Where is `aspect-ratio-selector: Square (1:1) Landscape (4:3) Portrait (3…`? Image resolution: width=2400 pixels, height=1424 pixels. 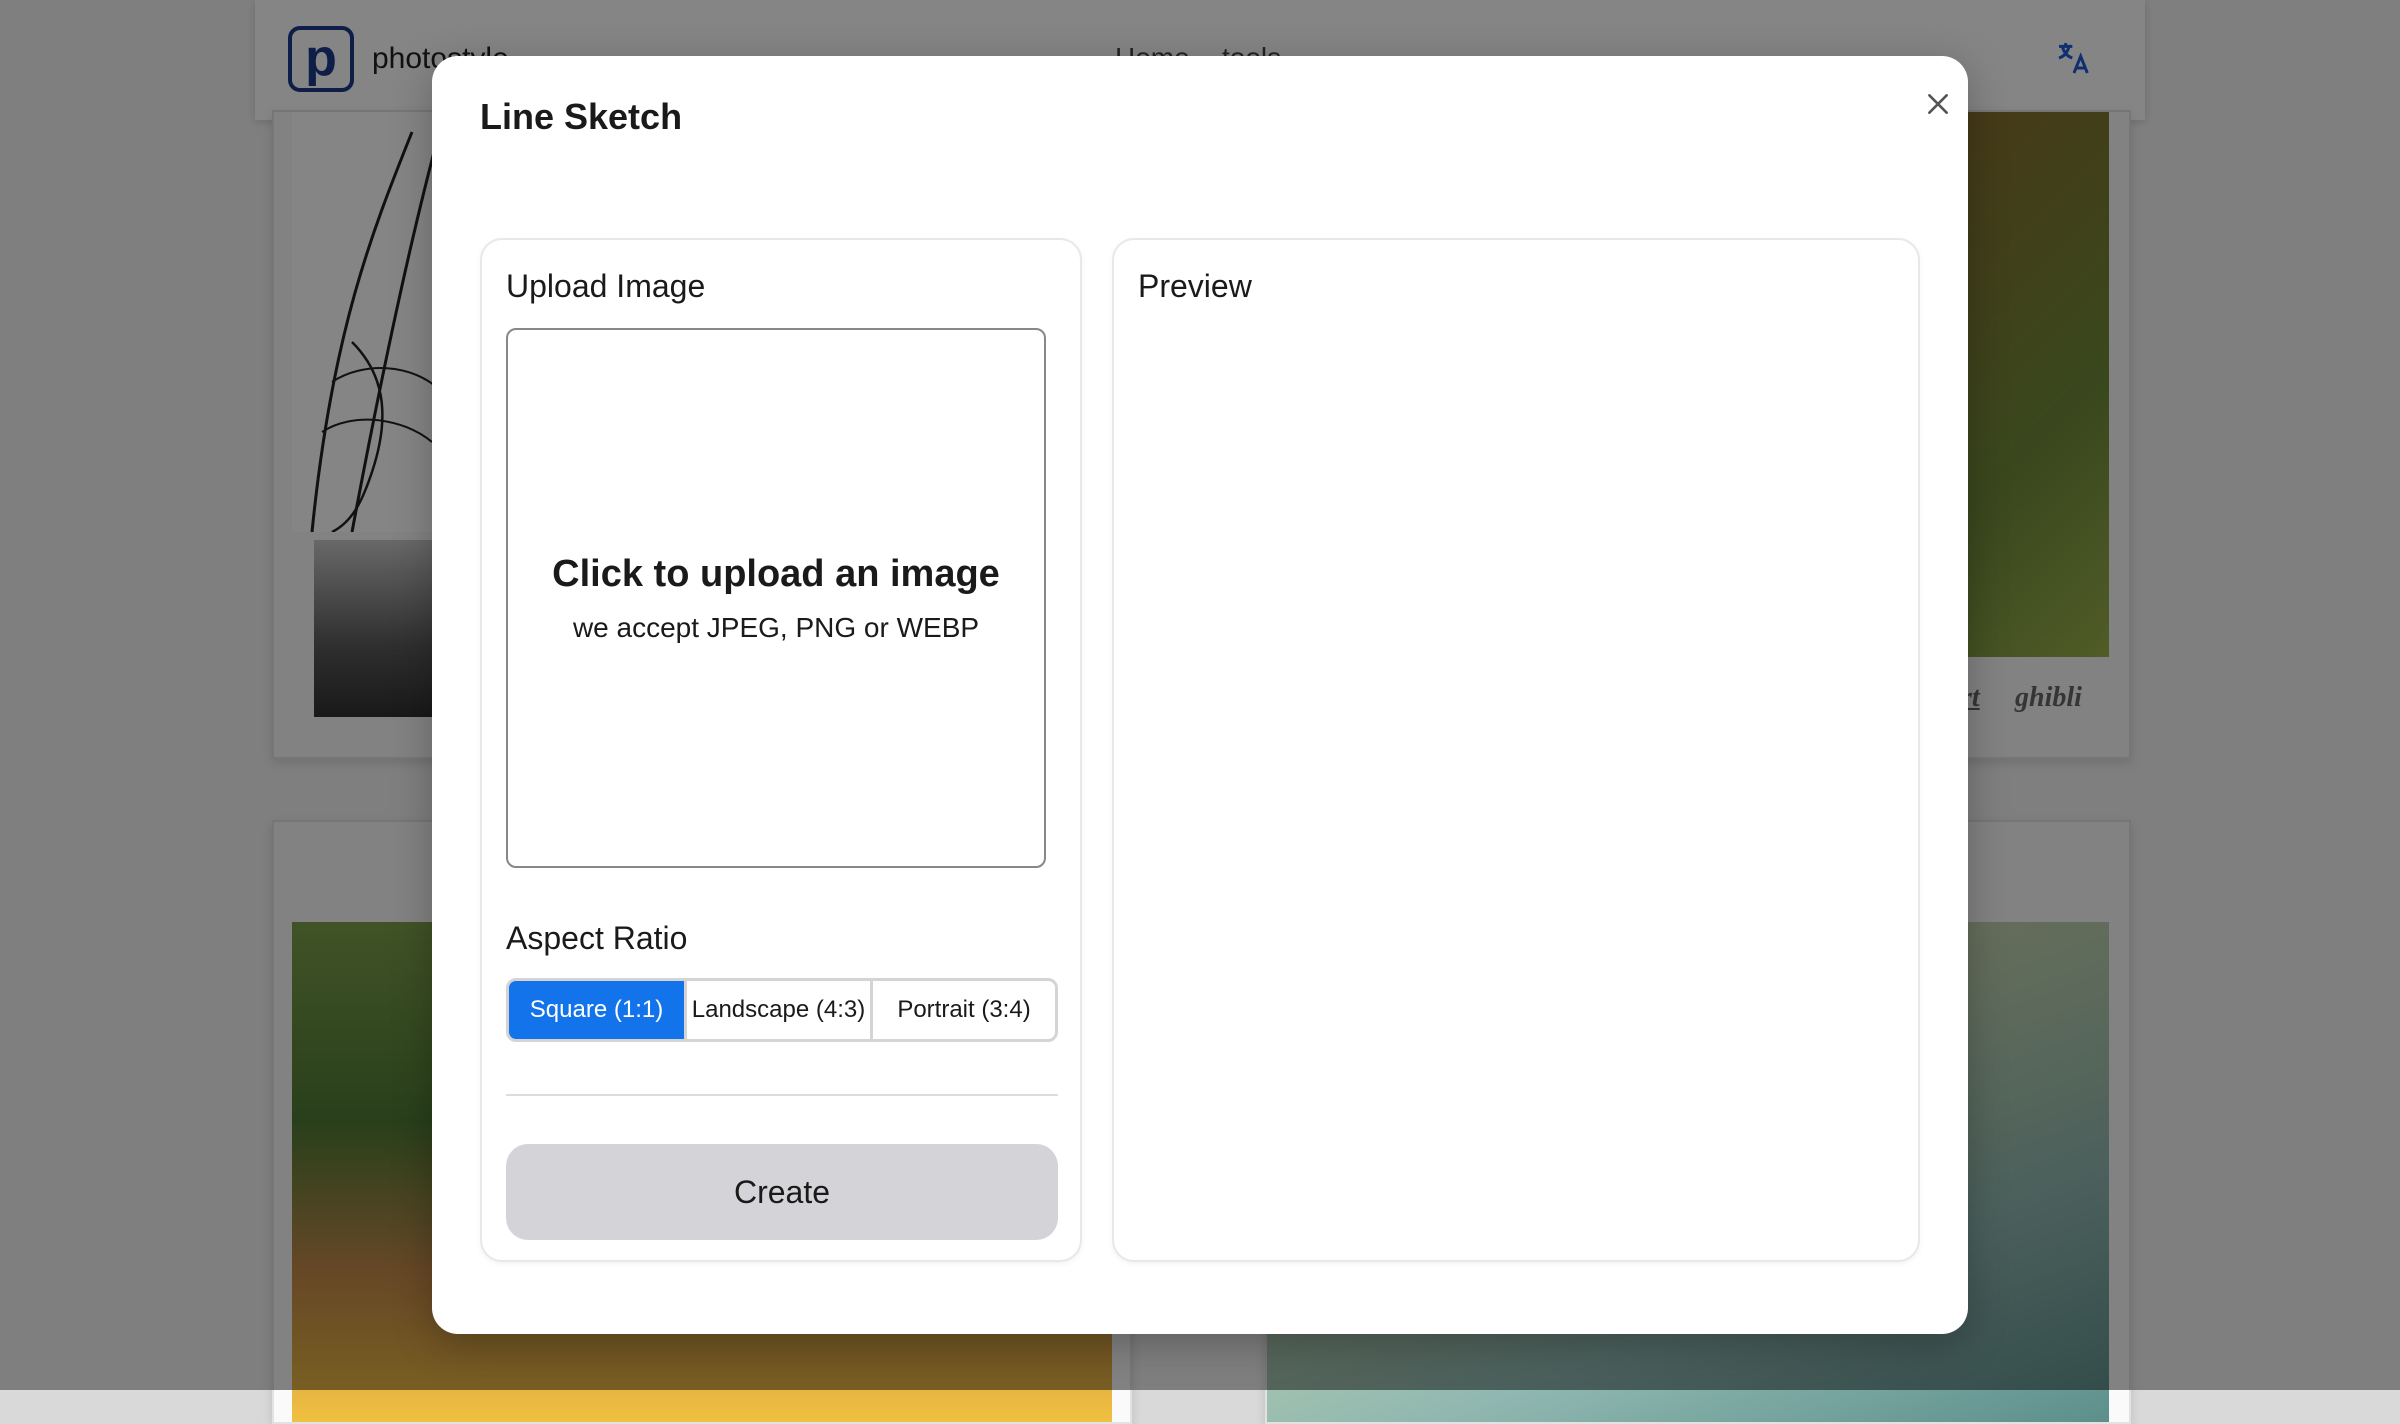 aspect-ratio-selector: Square (1:1) Landscape (4:3) Portrait (3… is located at coordinates (782, 1010).